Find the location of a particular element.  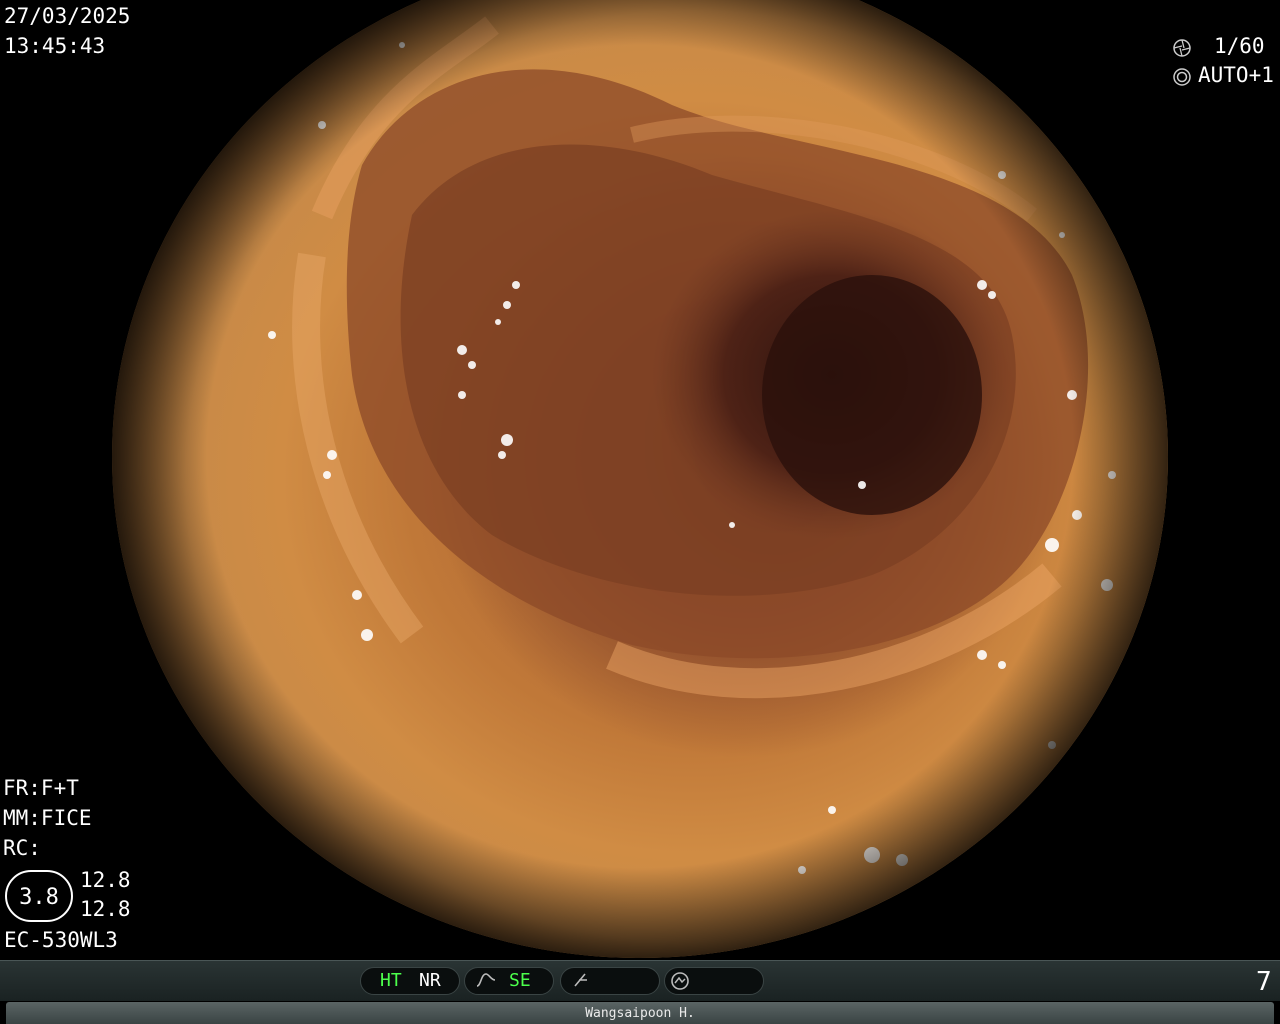

date-display: 27/03/2025 is located at coordinates (67, 16).